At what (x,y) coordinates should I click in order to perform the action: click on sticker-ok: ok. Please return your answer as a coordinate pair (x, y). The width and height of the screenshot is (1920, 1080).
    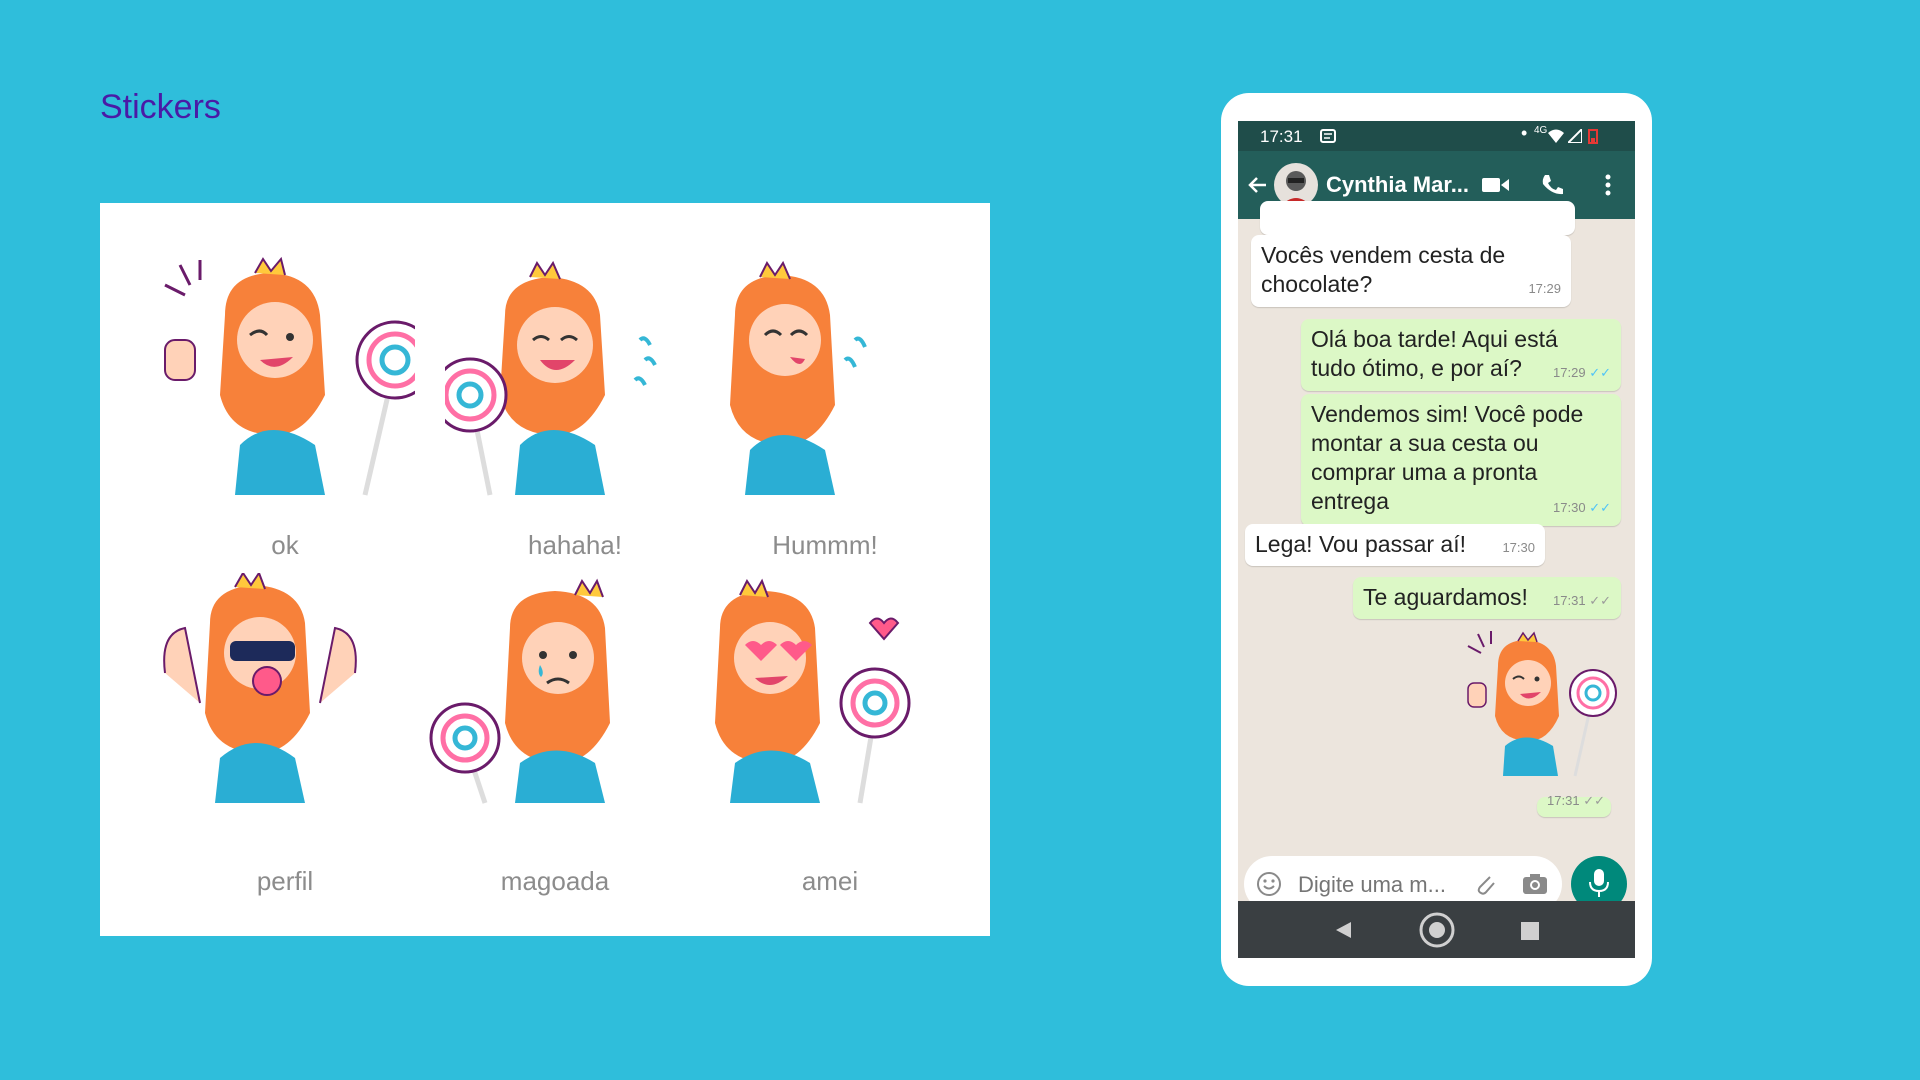
    Looking at the image, I should click on (285, 407).